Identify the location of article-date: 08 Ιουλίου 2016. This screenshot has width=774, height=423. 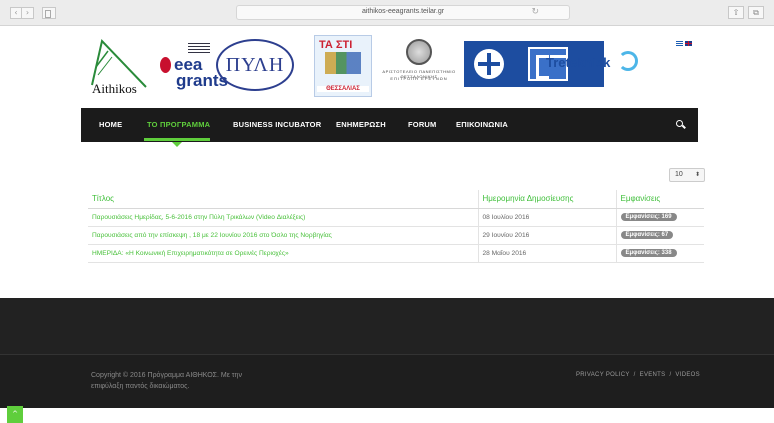
(547, 216).